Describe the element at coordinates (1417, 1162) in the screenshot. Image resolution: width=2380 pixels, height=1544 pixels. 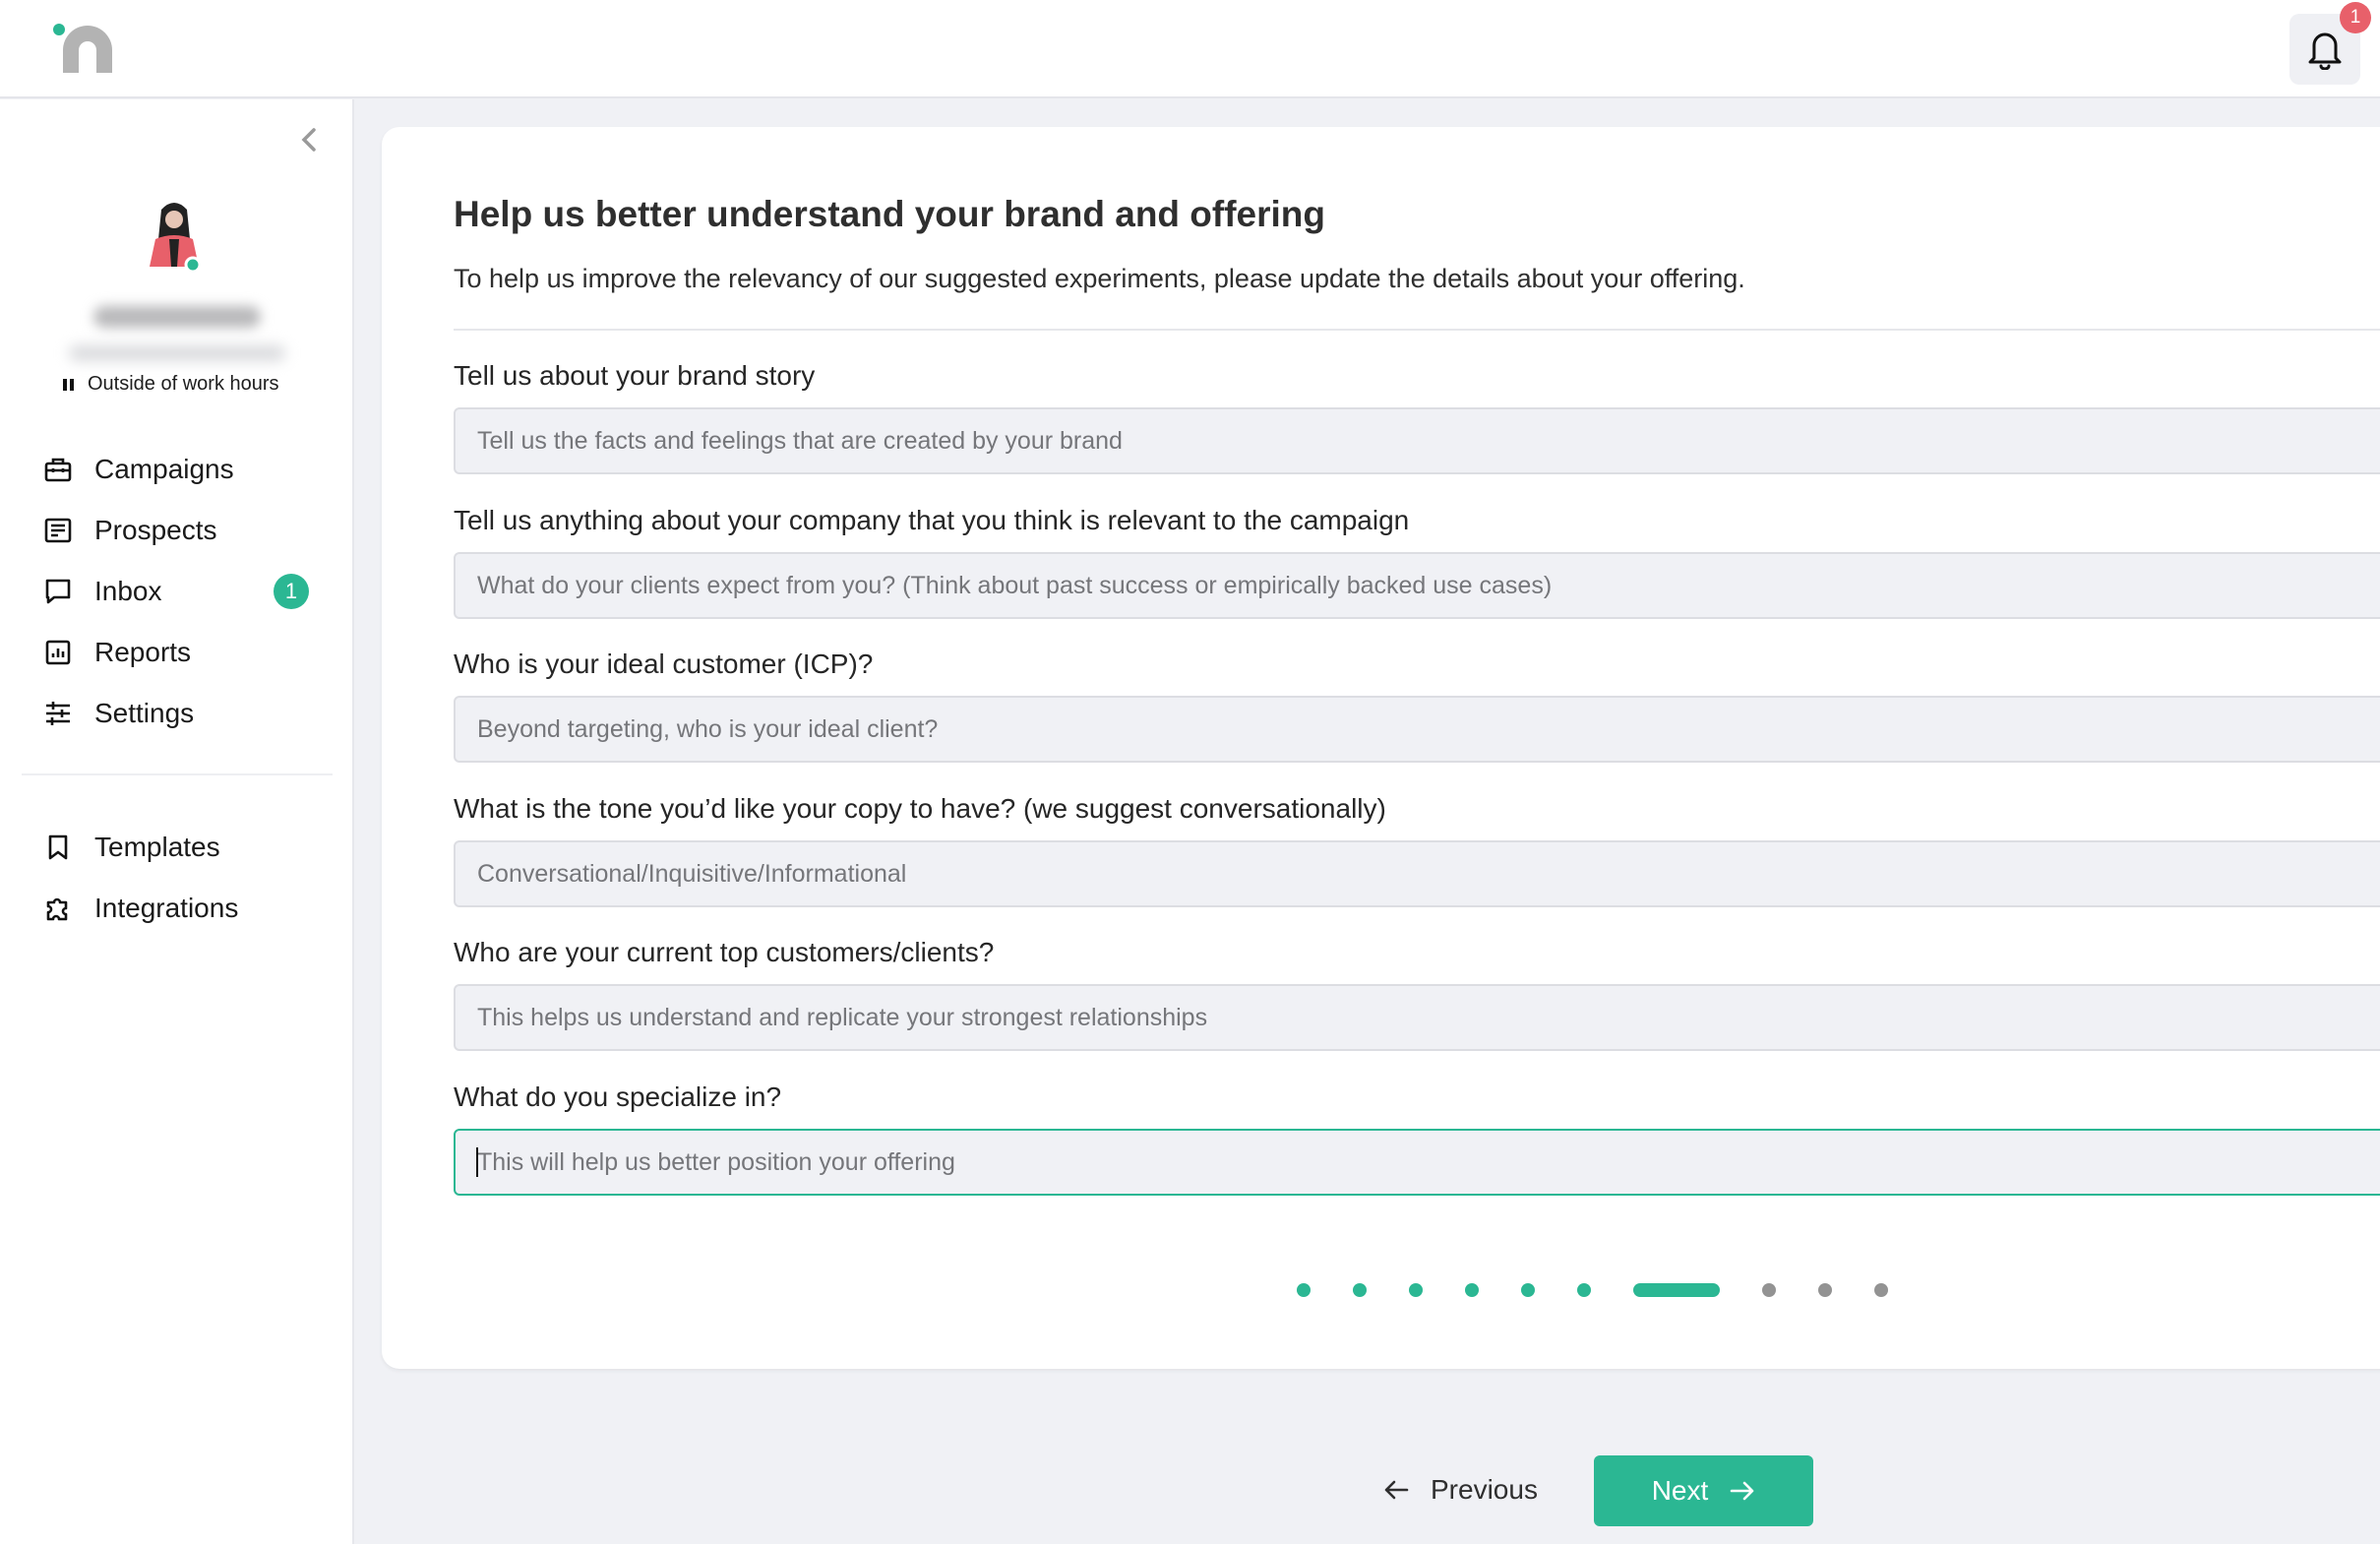
I see `specialization-input` at that location.